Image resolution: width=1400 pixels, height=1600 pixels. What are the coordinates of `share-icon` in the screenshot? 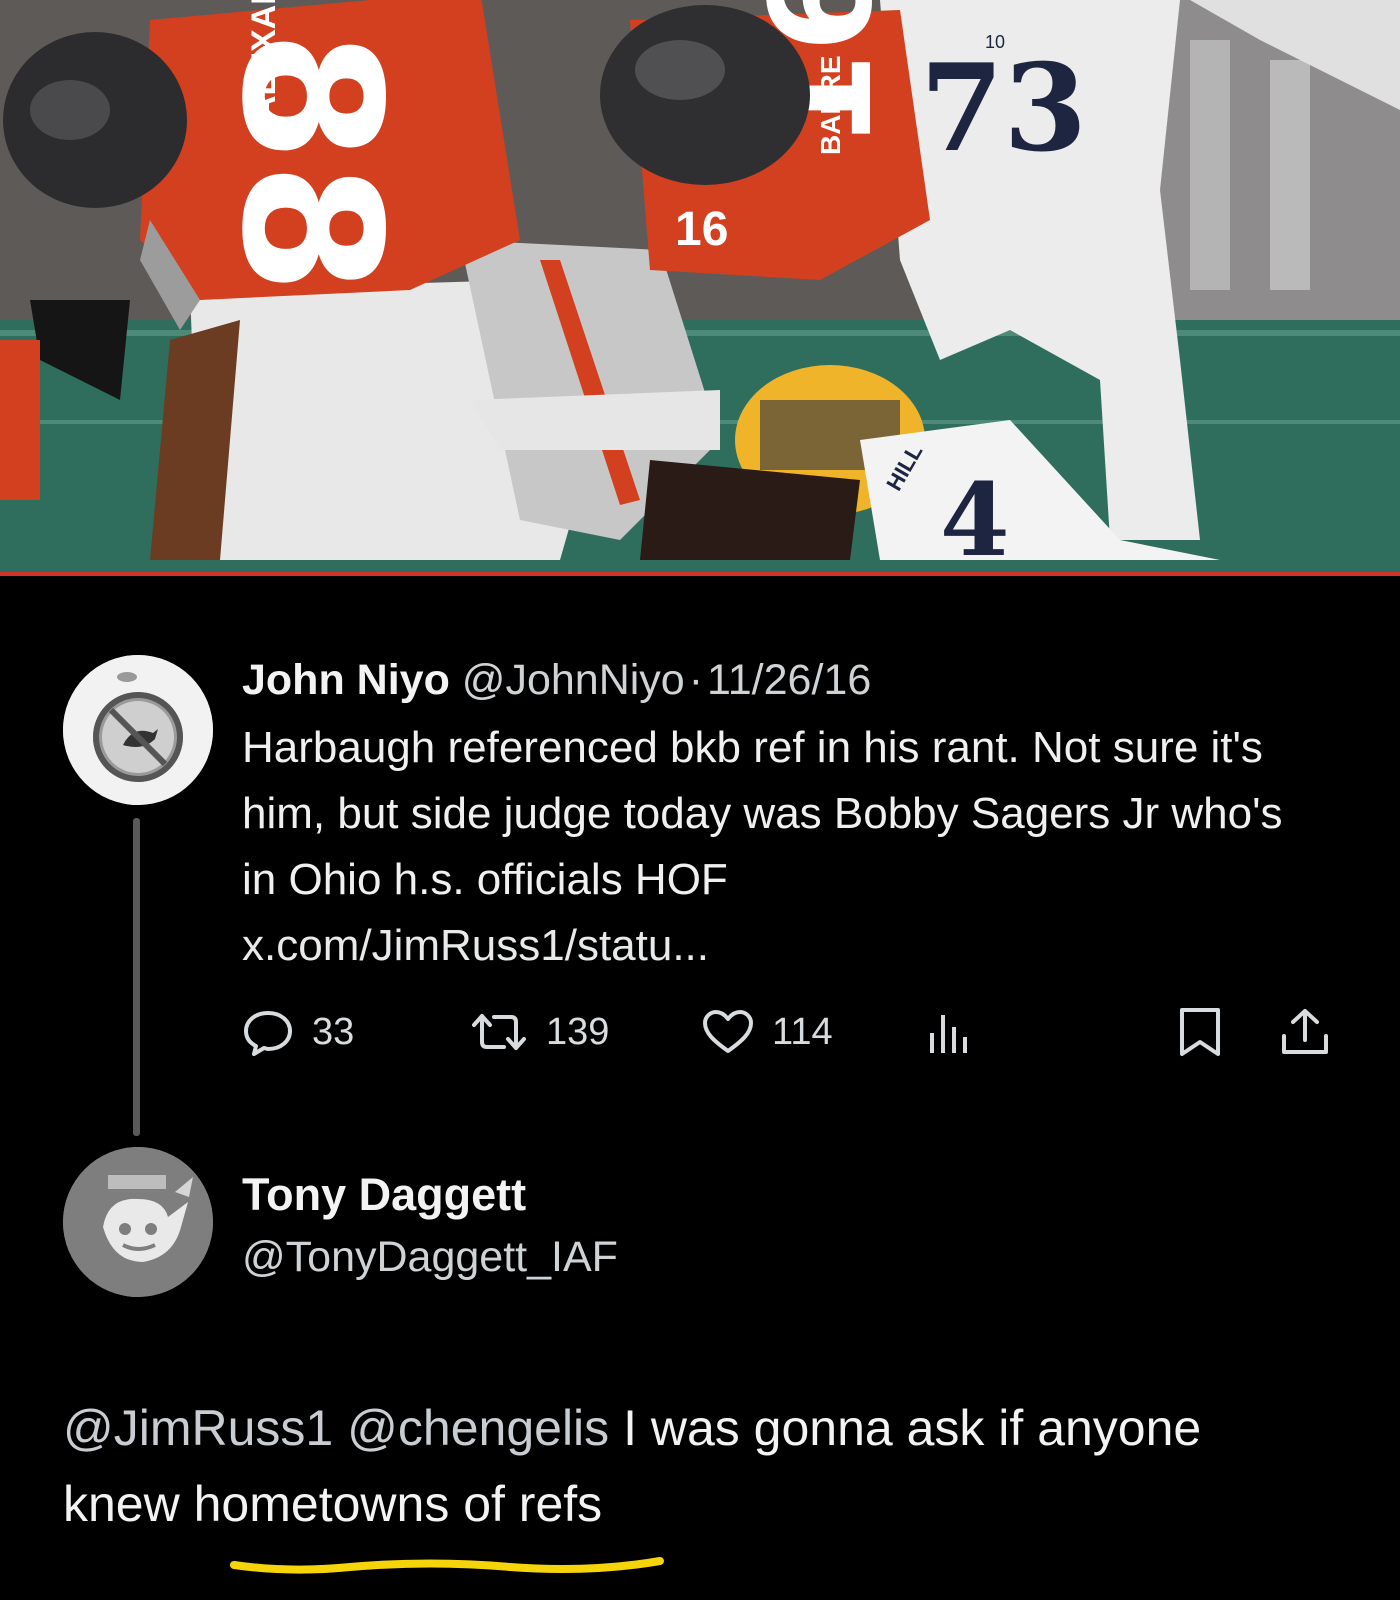 It's located at (1305, 1031).